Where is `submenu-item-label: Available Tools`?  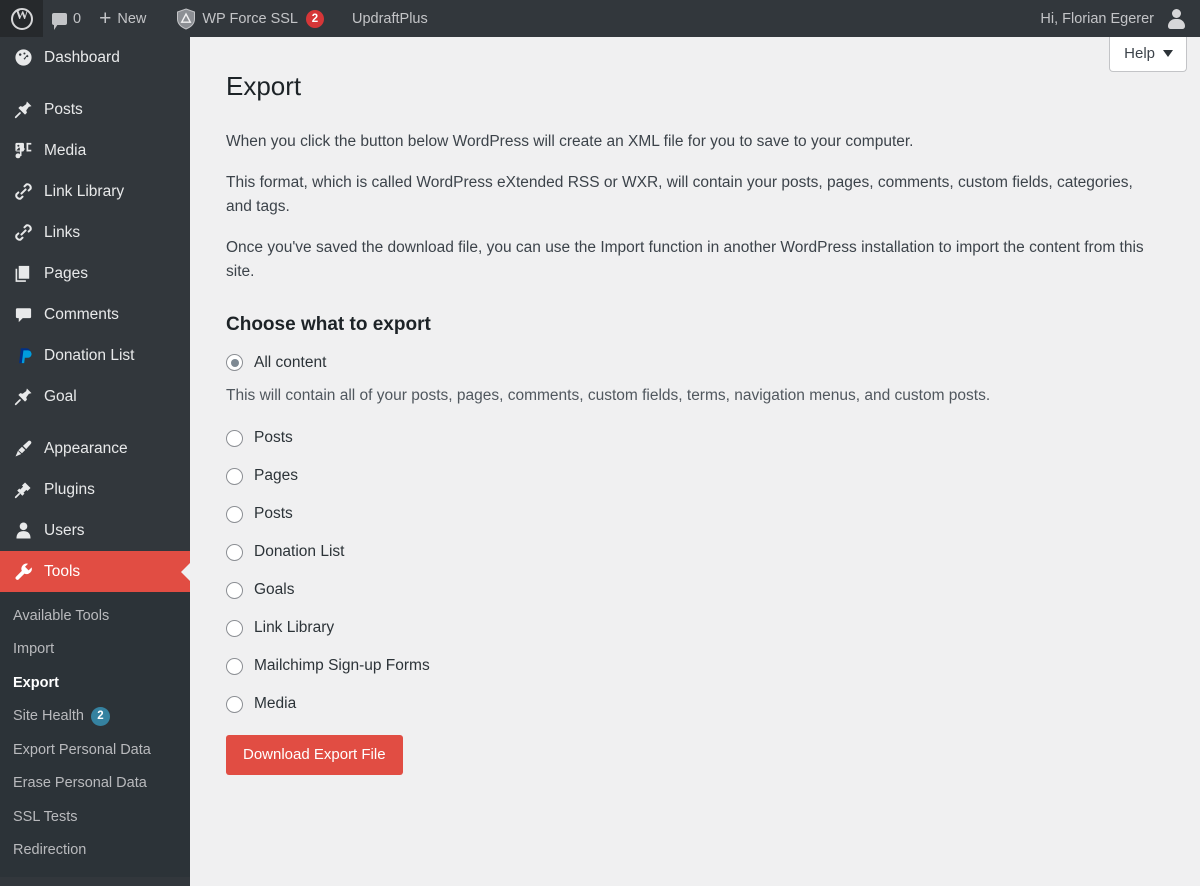 submenu-item-label: Available Tools is located at coordinates (61, 615).